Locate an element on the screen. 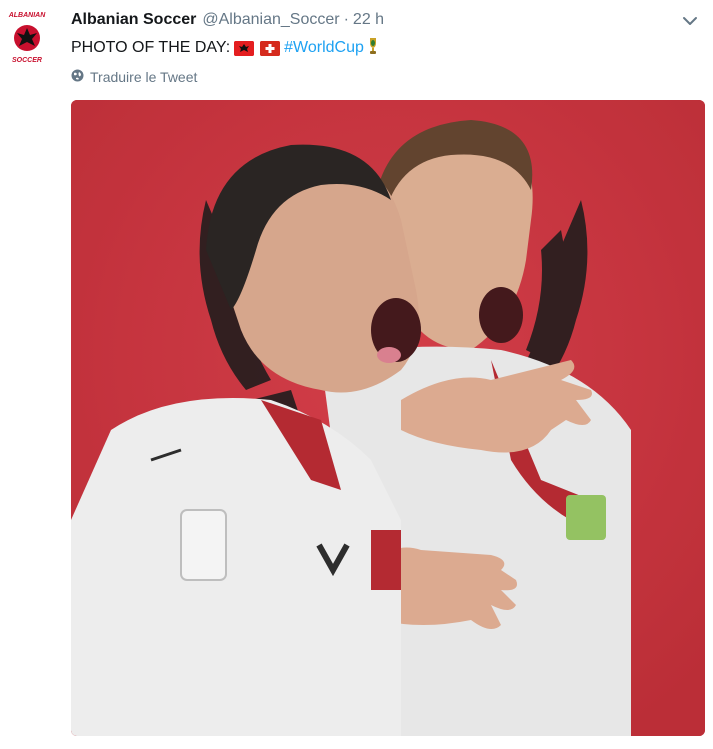 This screenshot has width=713, height=749. albanian-soccer-logo: ALBANIAN SOCCER is located at coordinates (27, 38).